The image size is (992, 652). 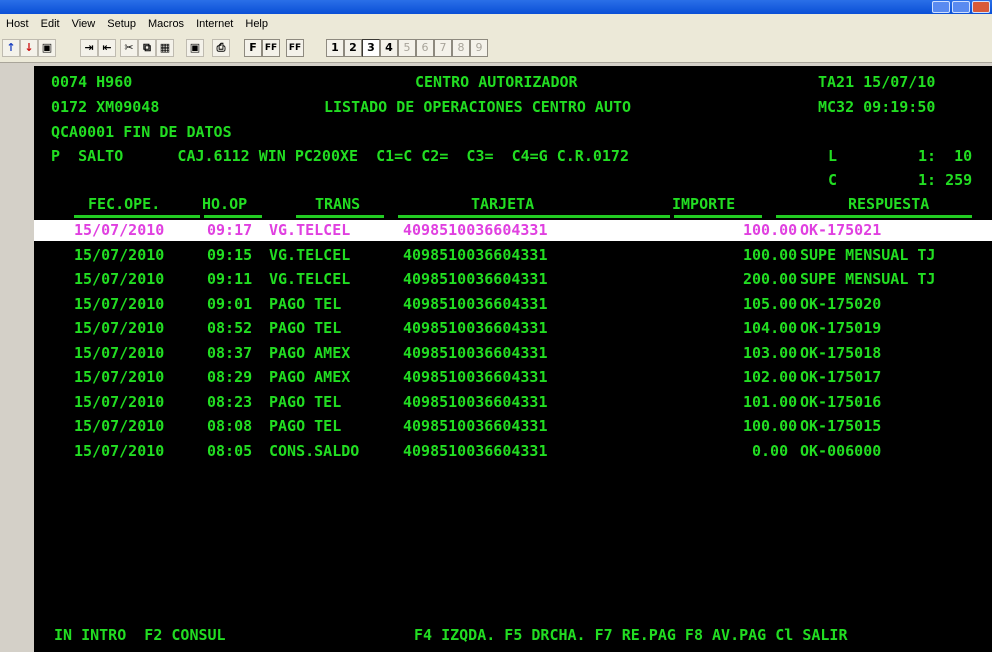 What do you see at coordinates (841, 402) in the screenshot?
I see `cell-respuesta: OK-175016` at bounding box center [841, 402].